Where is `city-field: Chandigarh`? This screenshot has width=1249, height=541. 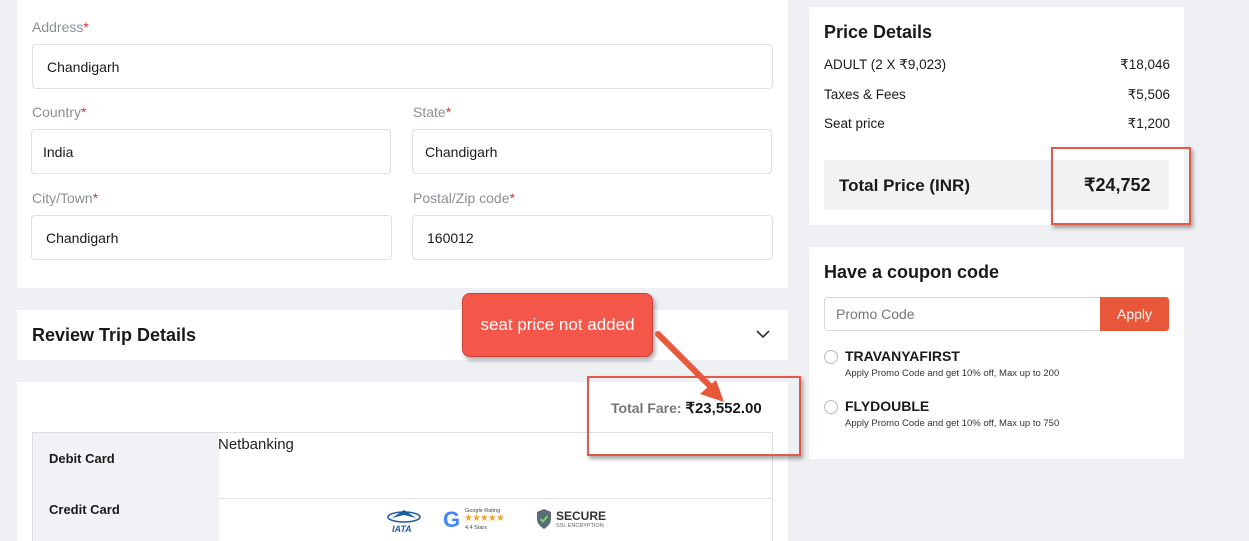
city-field: Chandigarh is located at coordinates (211, 237).